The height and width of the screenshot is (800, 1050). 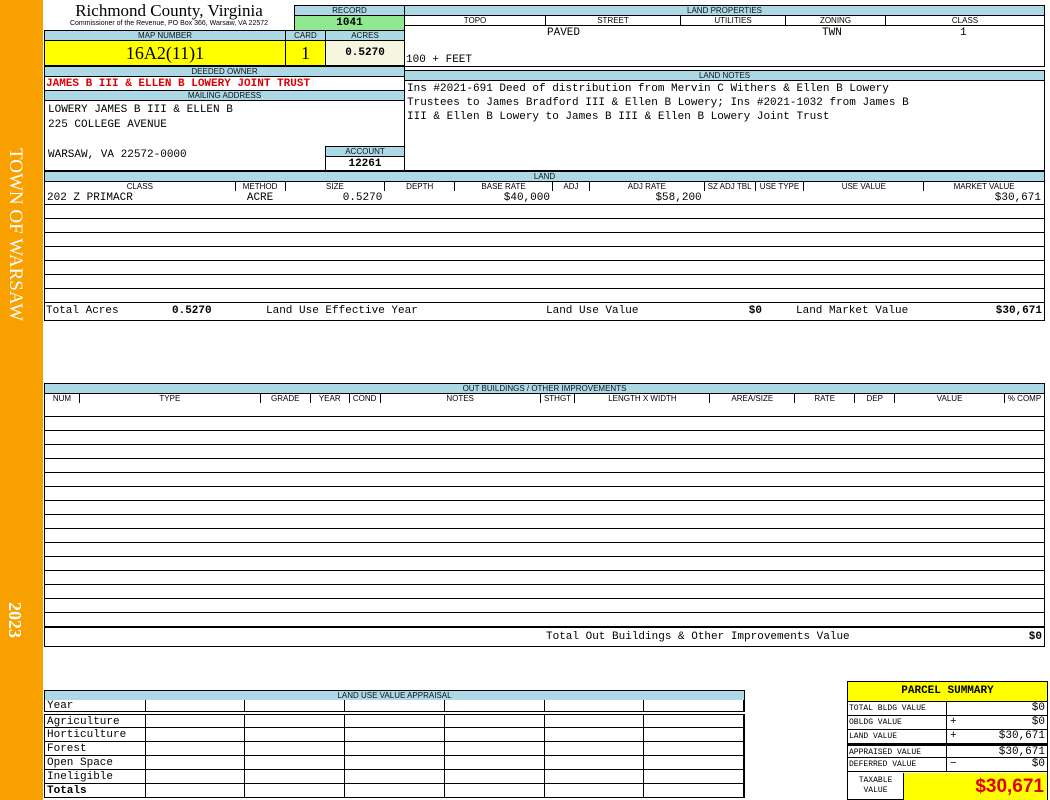 I want to click on outbuildings-col-header: VALUE, so click(x=950, y=398).